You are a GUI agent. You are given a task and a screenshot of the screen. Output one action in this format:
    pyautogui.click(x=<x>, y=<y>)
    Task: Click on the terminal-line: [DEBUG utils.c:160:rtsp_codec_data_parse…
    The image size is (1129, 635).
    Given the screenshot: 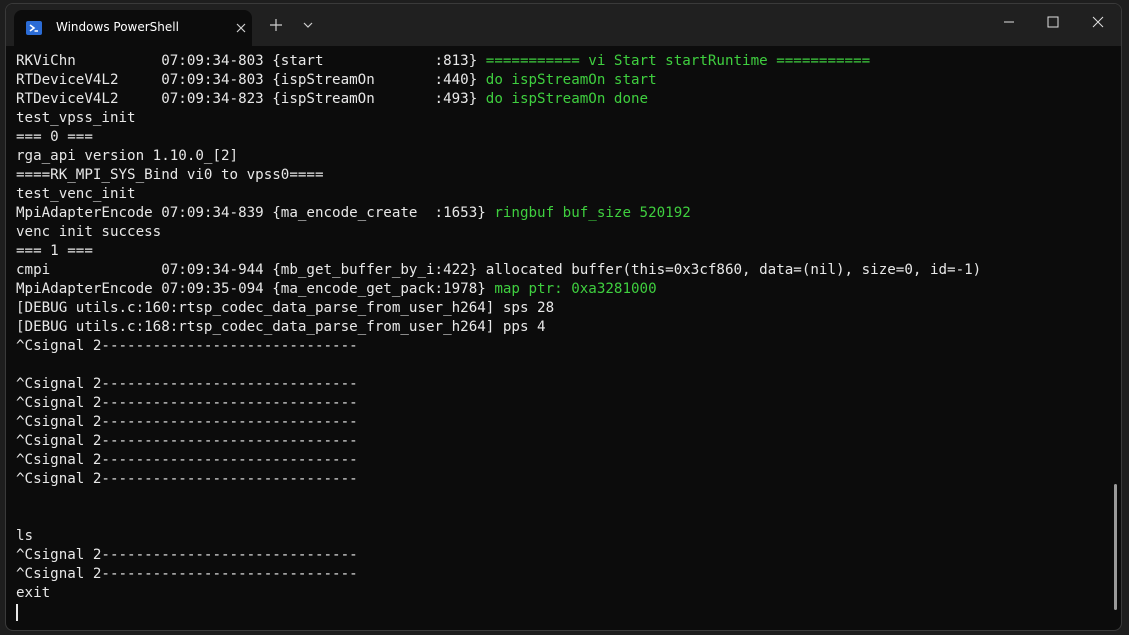 What is the action you would take?
    pyautogui.click(x=561, y=308)
    